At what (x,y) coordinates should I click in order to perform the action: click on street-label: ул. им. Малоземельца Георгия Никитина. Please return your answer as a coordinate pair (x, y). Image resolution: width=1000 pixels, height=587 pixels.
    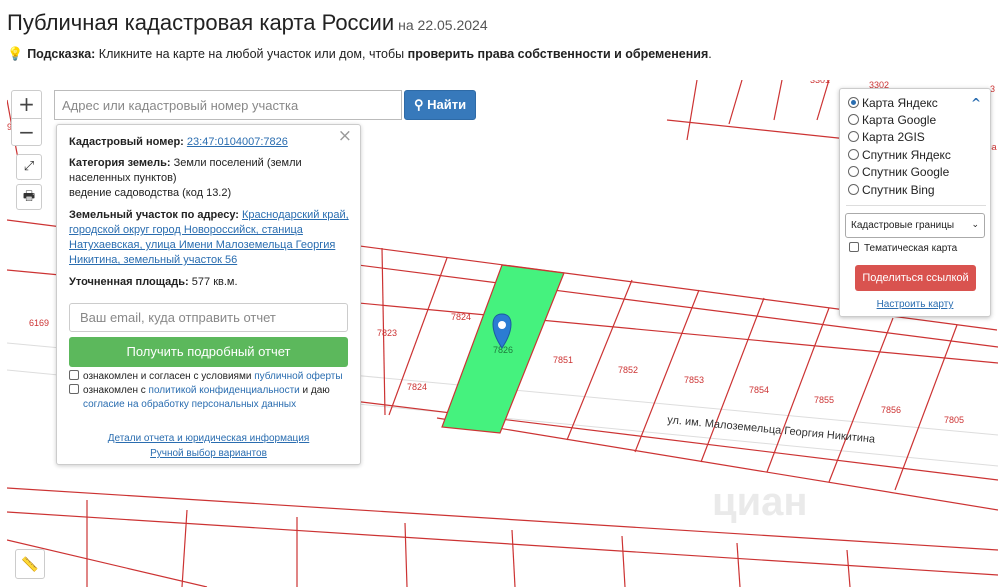
    Looking at the image, I should click on (772, 430).